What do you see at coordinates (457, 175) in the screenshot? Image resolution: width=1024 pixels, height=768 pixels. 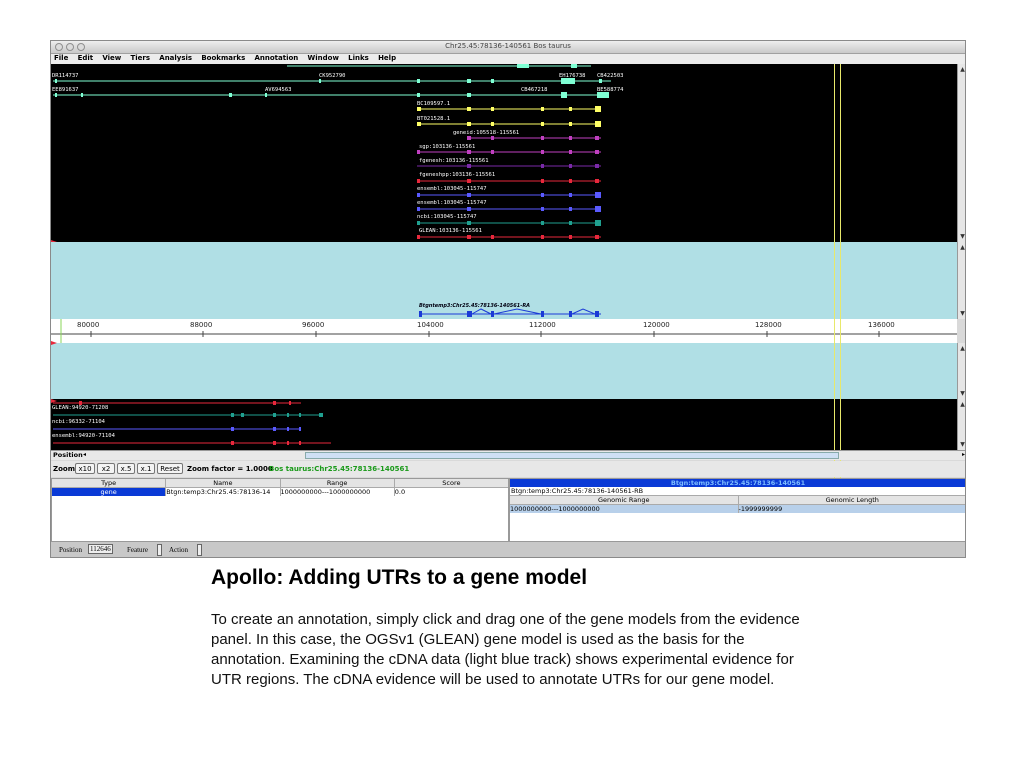 I see `track-label: fgeneshpp:103136-115561` at bounding box center [457, 175].